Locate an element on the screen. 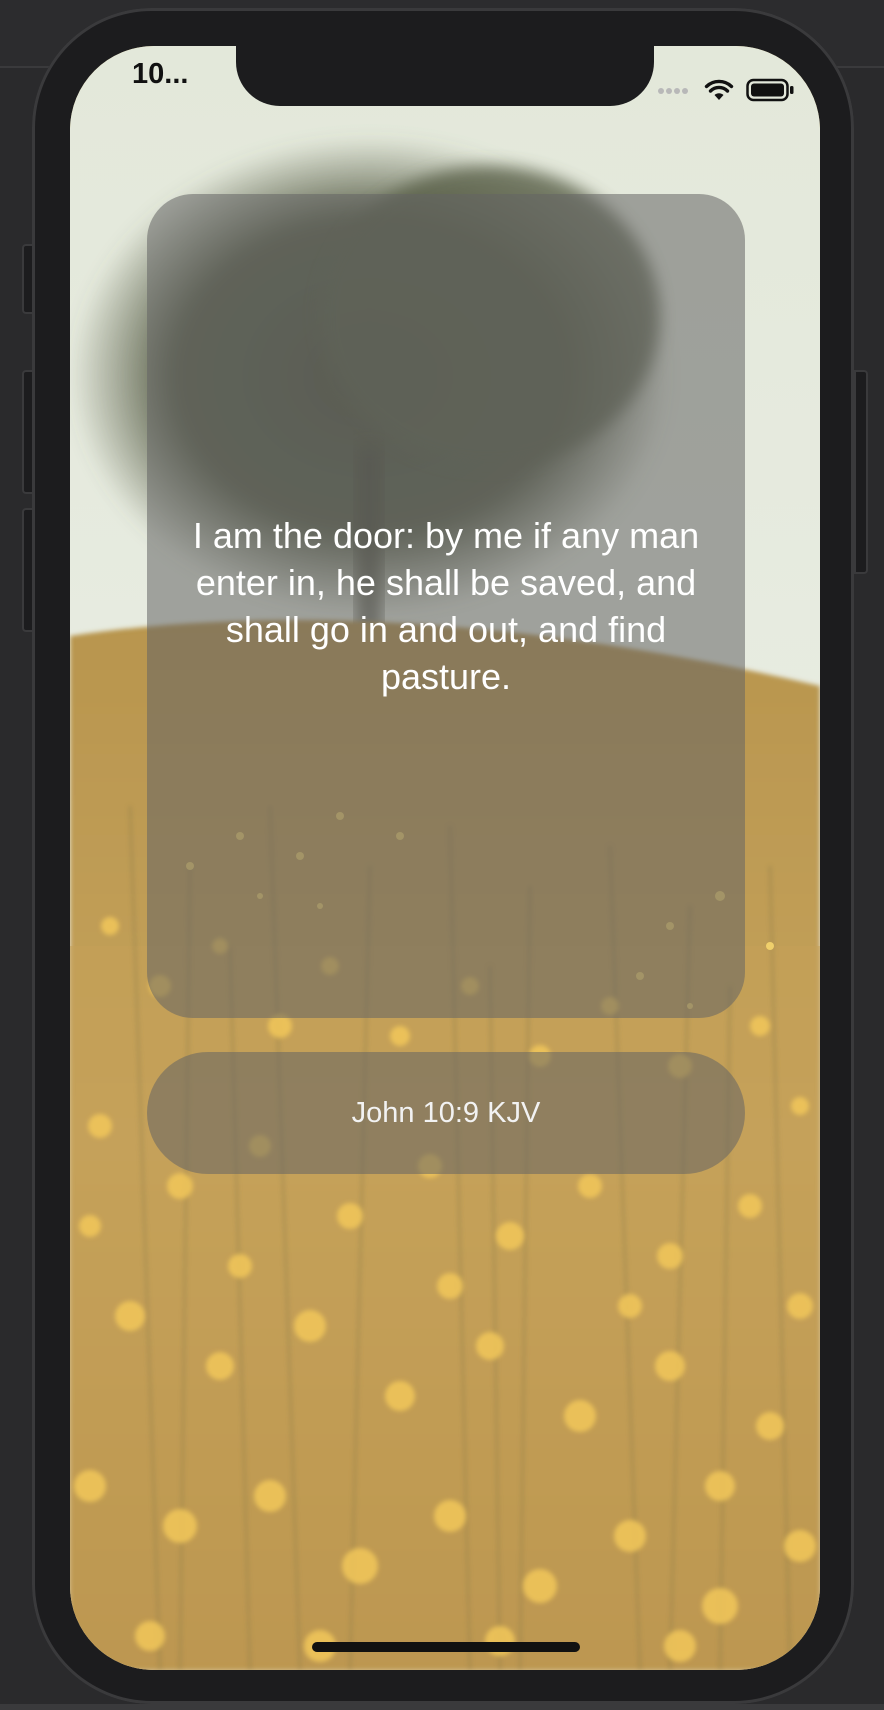  battery-icon is located at coordinates (770, 90).